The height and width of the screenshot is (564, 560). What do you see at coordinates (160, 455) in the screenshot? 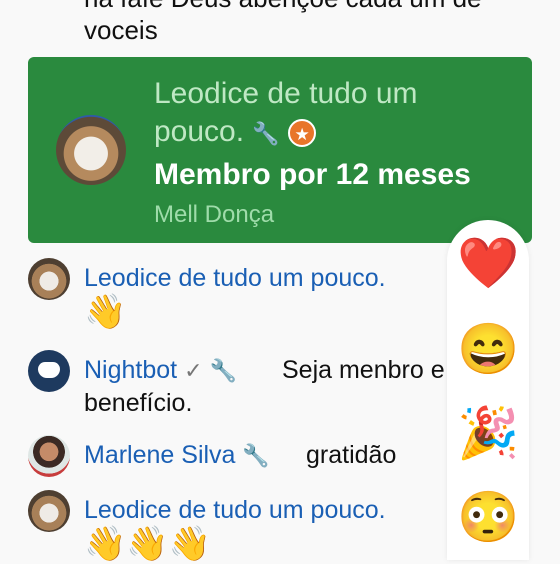
I see `author-name: Marlene Silva` at bounding box center [160, 455].